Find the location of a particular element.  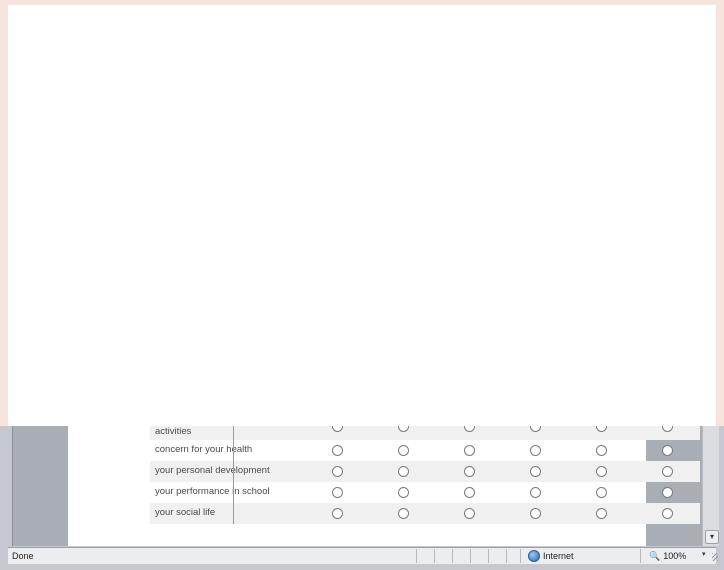

zoom-dropdown-icon: ▾ is located at coordinates (704, 554).